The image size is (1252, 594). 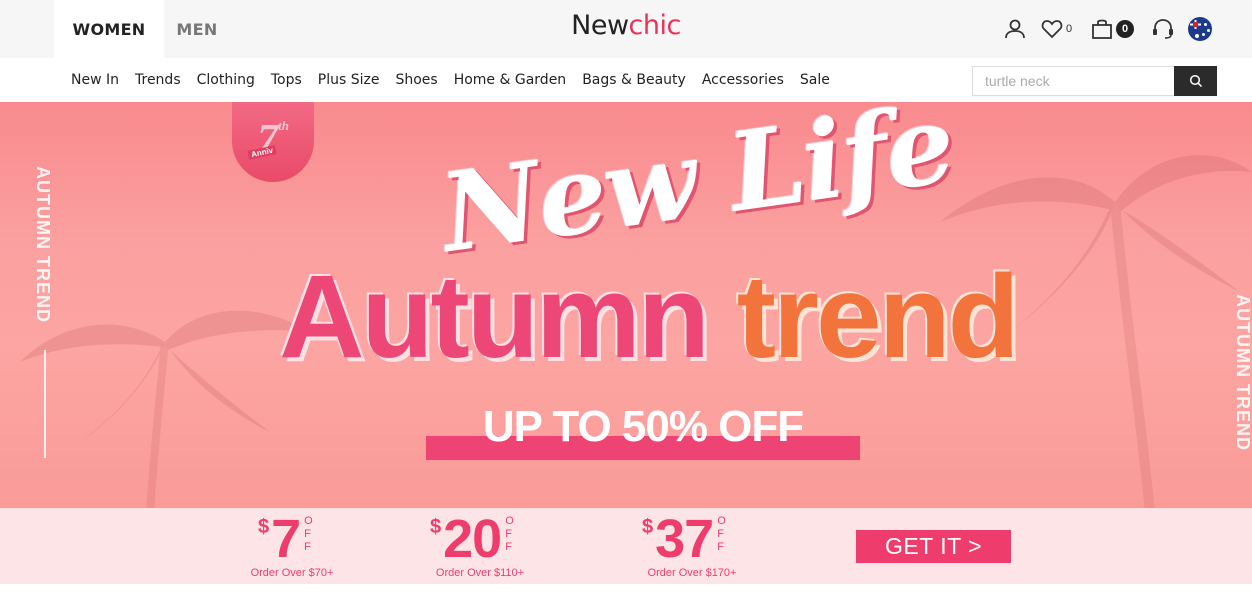 I want to click on top-bar: WOMEN MEN Newchic 0 0, so click(x=626, y=29).